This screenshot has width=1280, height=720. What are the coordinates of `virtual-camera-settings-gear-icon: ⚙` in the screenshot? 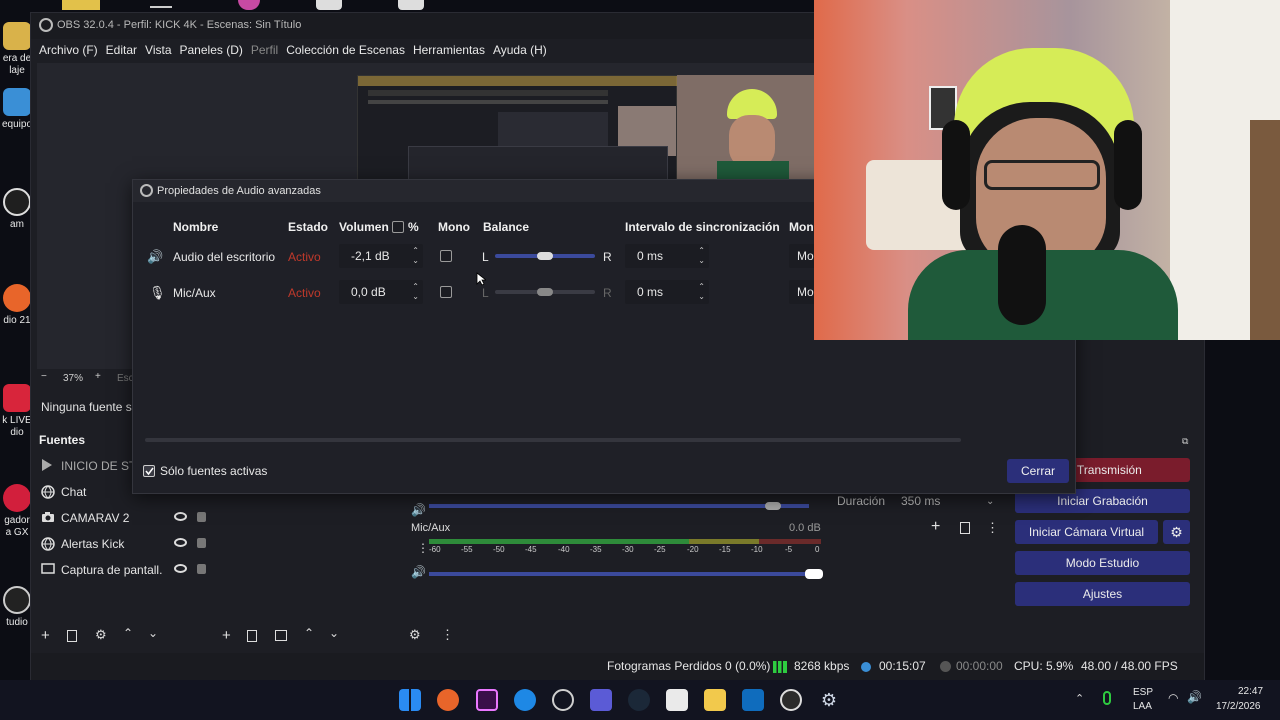 It's located at (1176, 532).